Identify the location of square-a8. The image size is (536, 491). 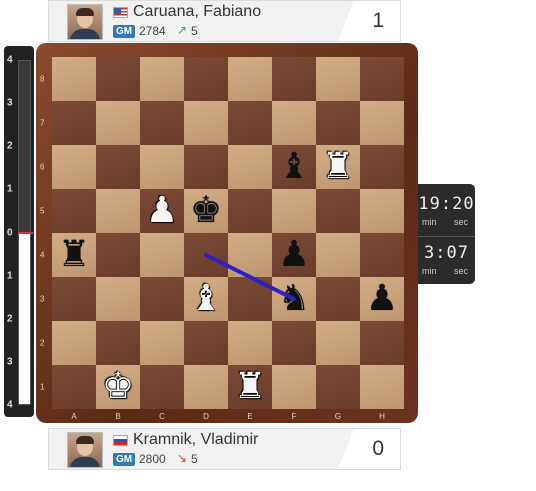
(74, 79).